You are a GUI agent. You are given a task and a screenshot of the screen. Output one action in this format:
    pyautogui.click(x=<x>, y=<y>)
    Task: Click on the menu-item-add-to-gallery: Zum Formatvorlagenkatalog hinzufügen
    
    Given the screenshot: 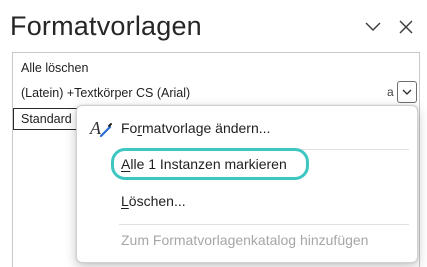 What is the action you would take?
    pyautogui.click(x=247, y=240)
    